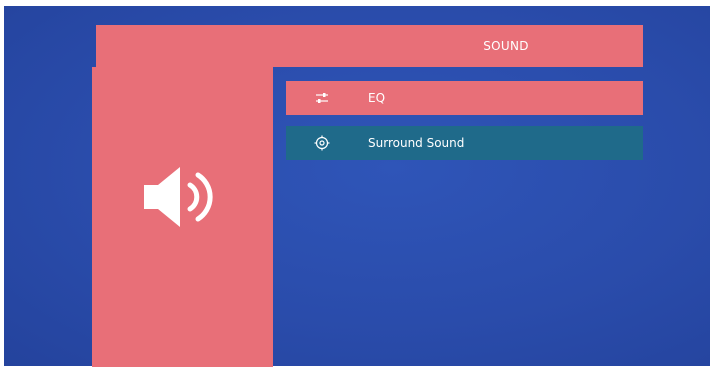 This screenshot has width=716, height=372. Describe the element at coordinates (322, 98) in the screenshot. I see `equalizer-icon` at that location.